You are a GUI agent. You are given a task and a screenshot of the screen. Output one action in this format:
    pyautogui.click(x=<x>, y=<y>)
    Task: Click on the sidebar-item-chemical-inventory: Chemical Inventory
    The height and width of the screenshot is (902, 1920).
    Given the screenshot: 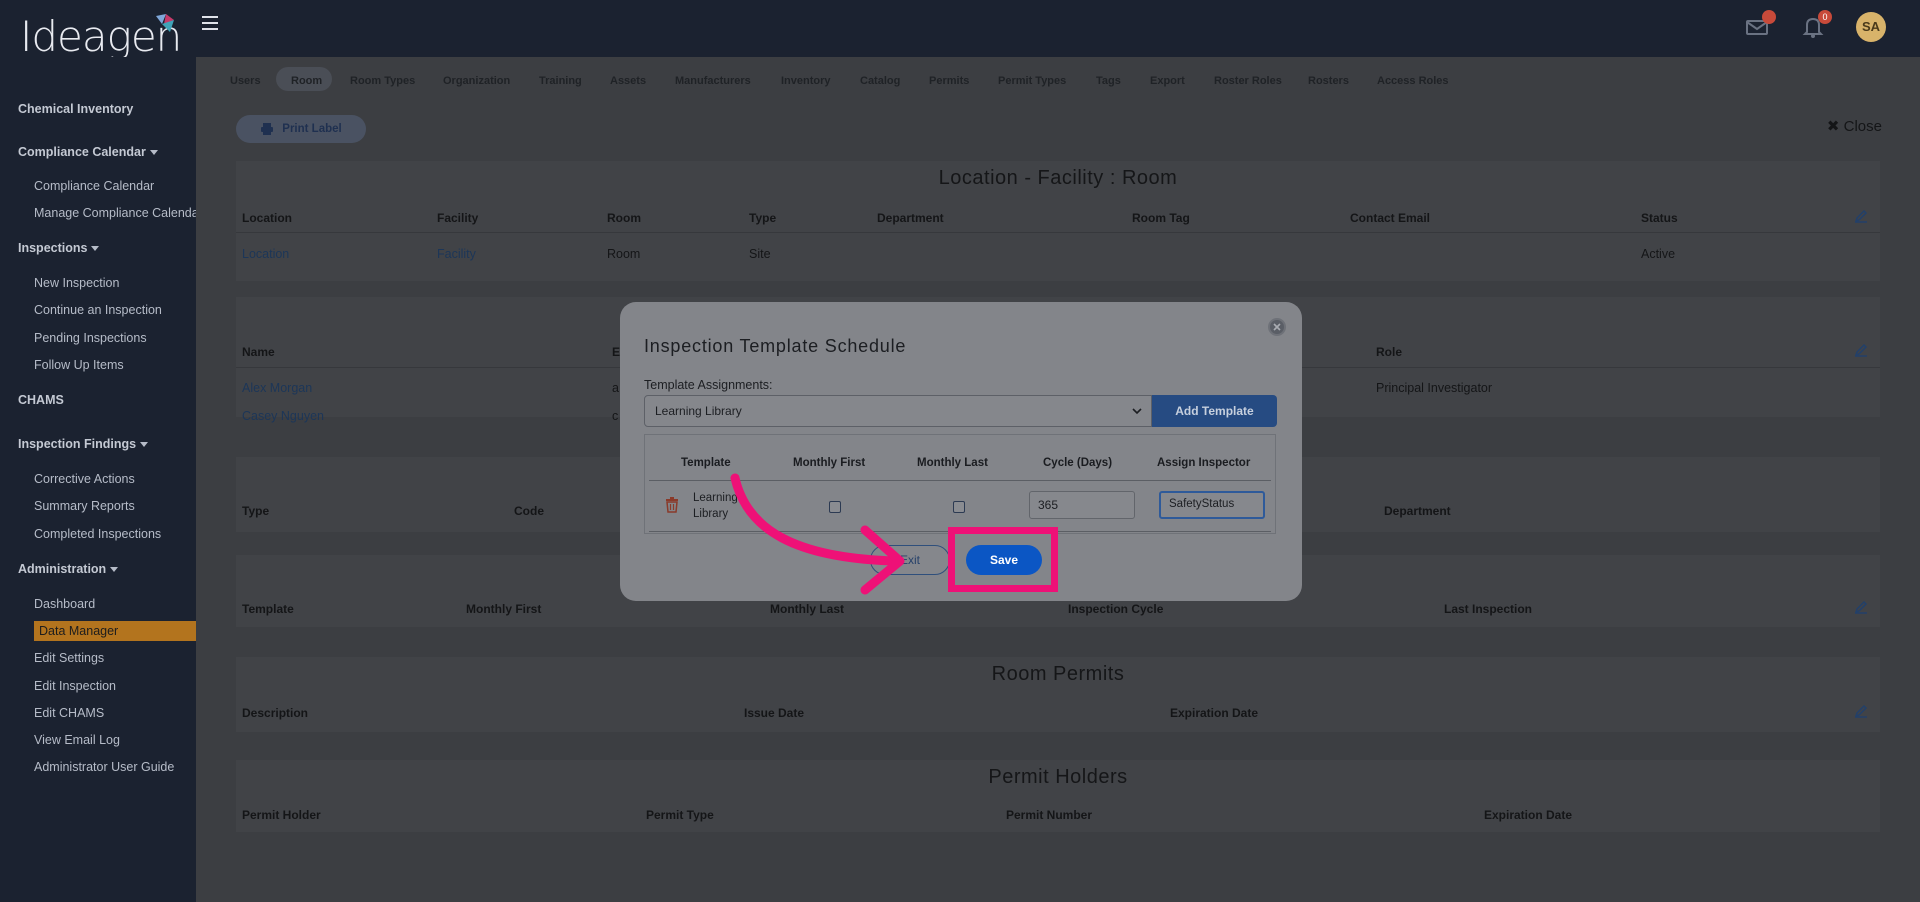 What is the action you would take?
    pyautogui.click(x=75, y=109)
    